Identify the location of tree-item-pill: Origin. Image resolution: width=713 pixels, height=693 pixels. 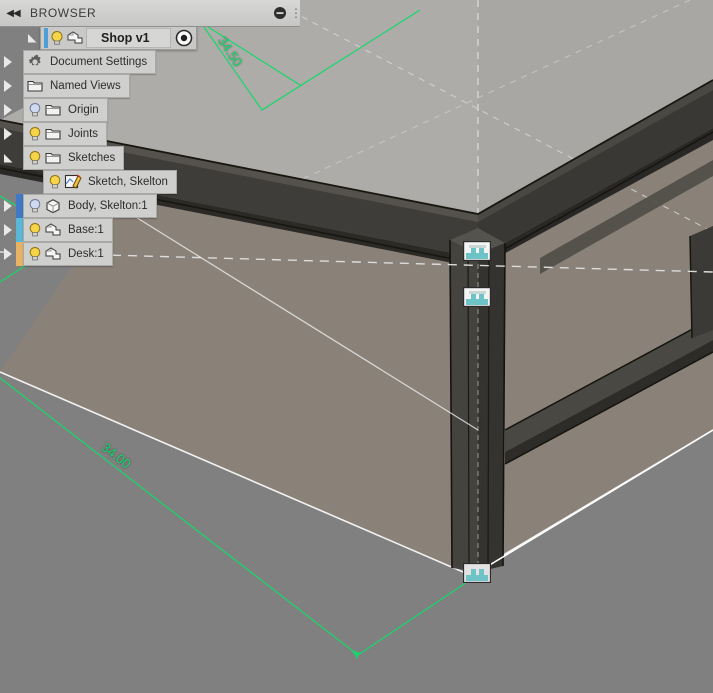
(65, 110).